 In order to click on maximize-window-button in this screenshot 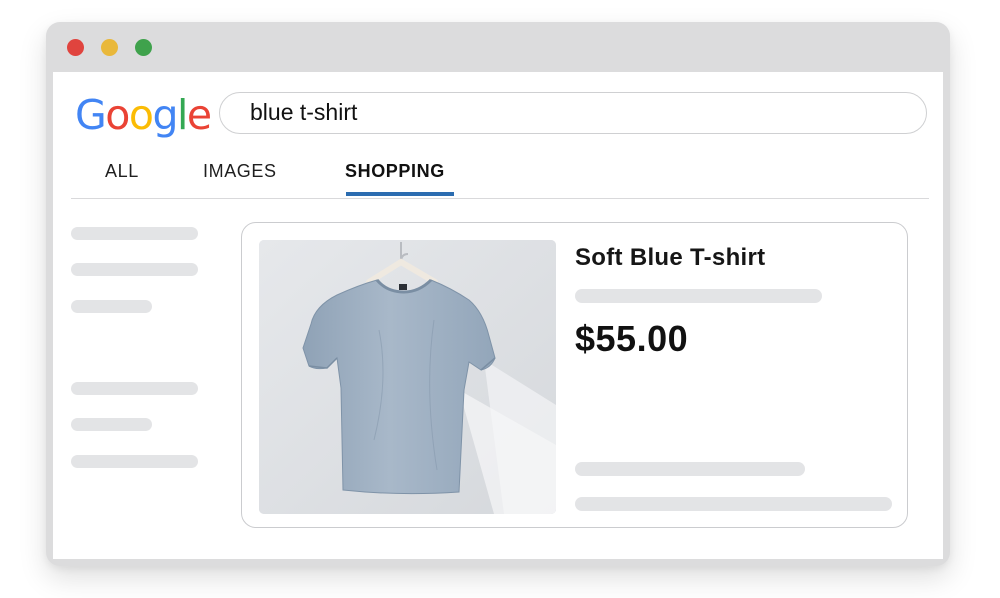, I will do `click(143, 47)`.